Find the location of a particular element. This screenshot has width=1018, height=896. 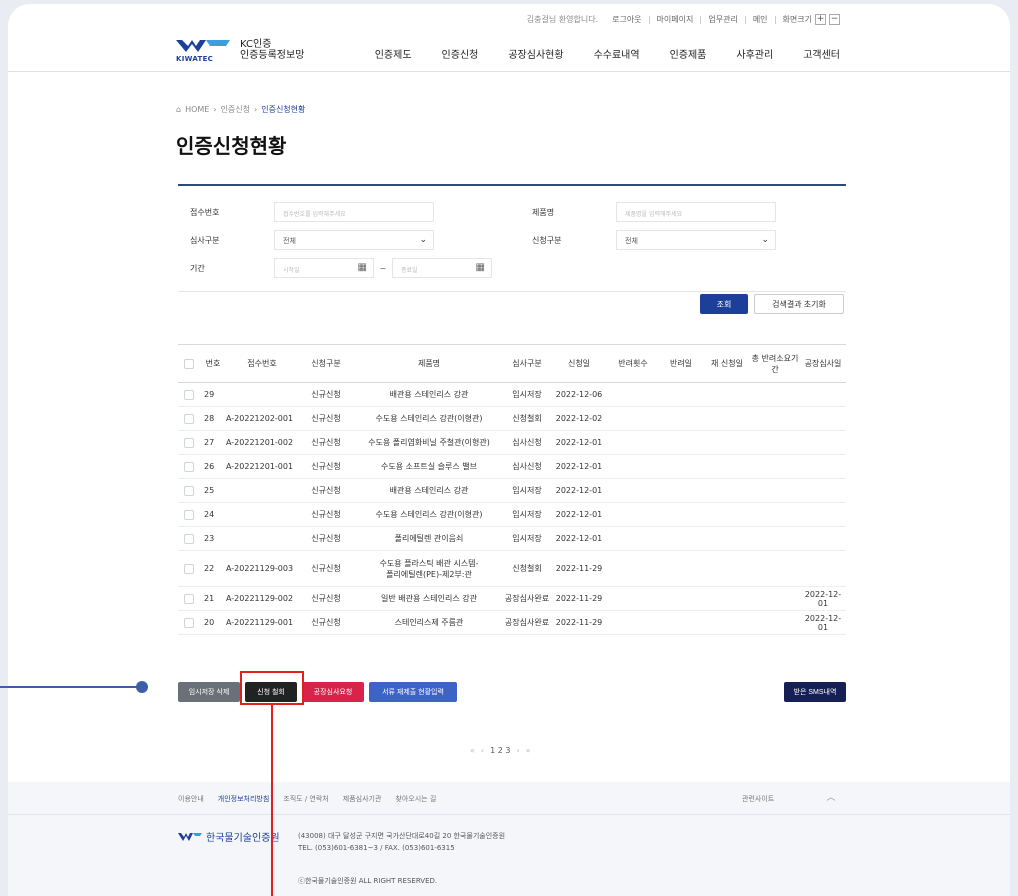

related-sites-select: 관련사이트 is located at coordinates (758, 799).